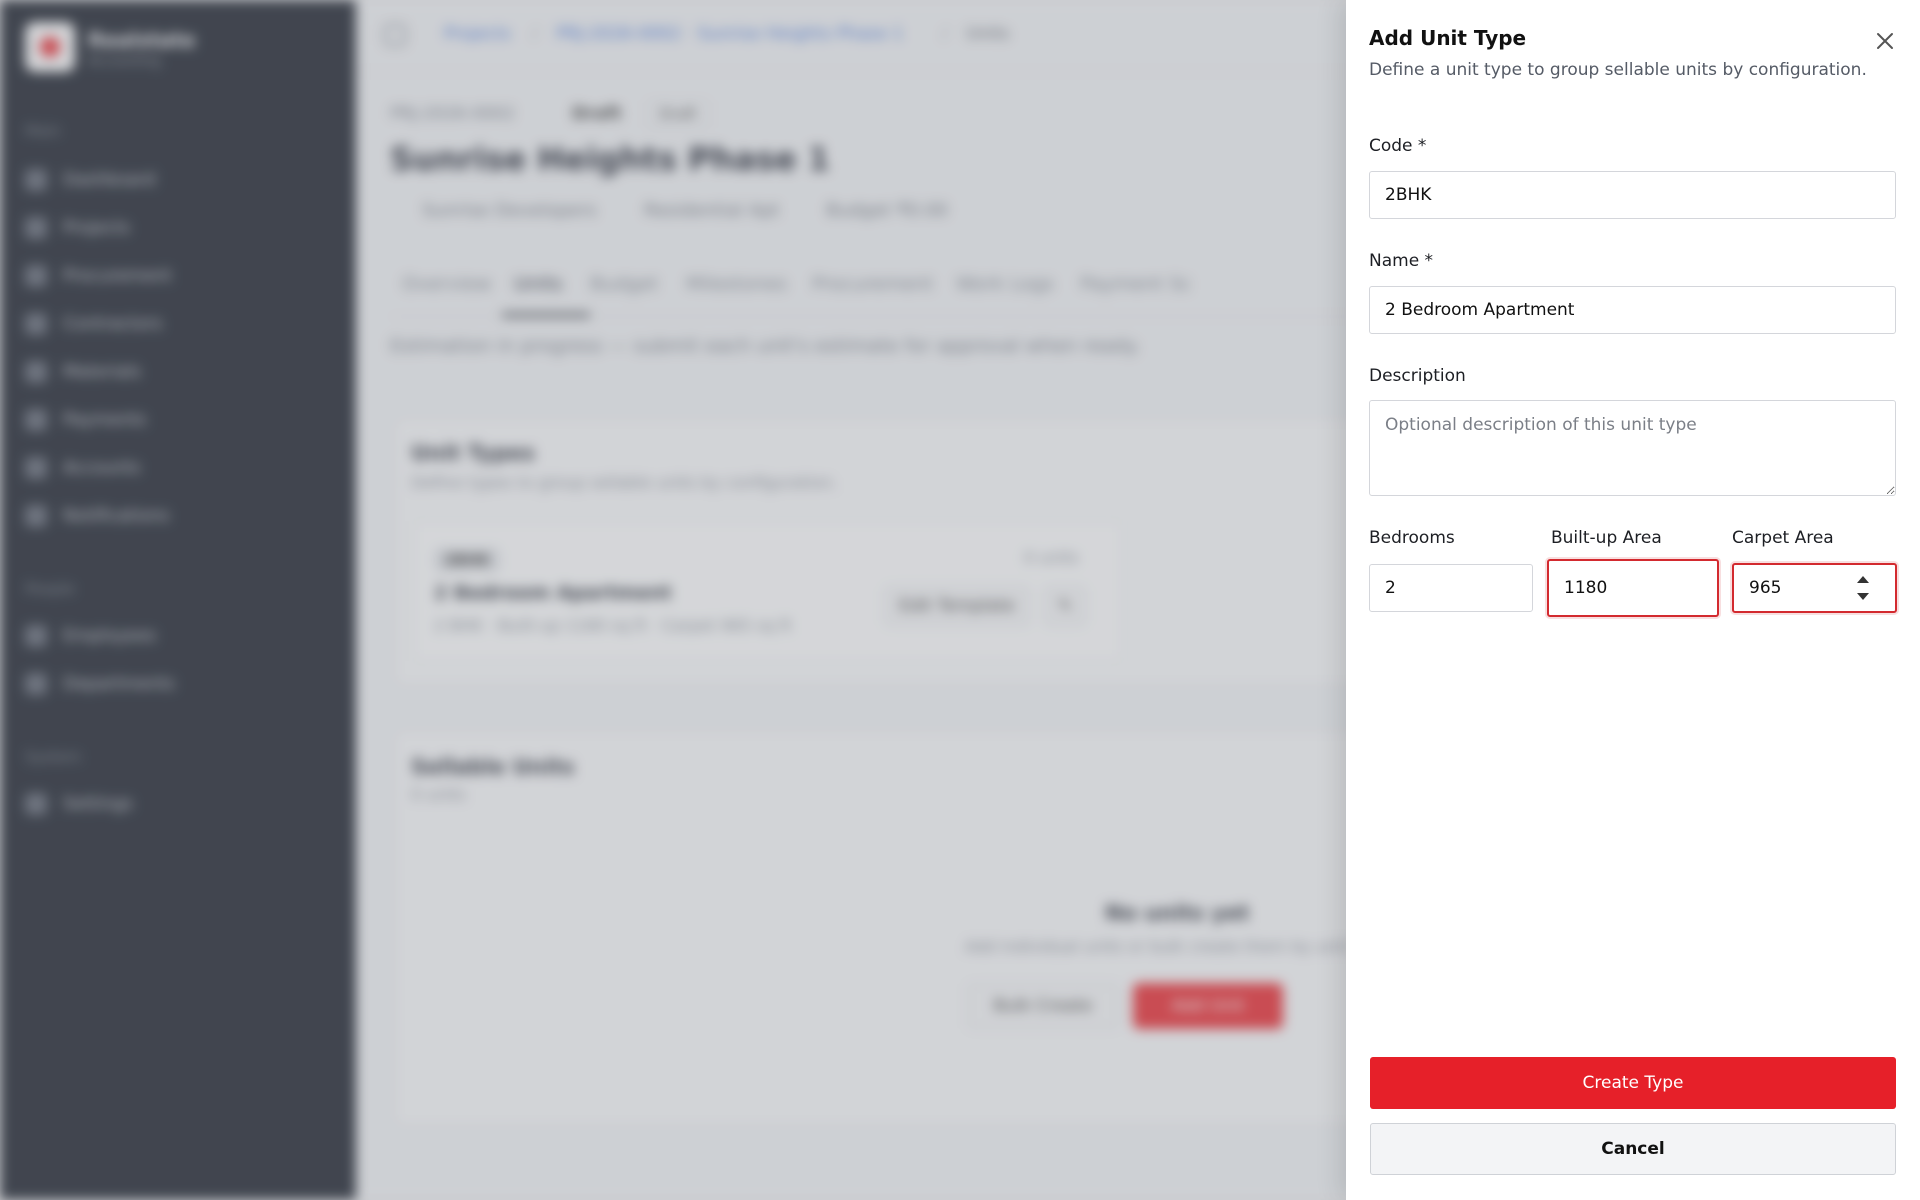 This screenshot has height=1200, width=1920. Describe the element at coordinates (1448, 38) in the screenshot. I see `panel-title: Add Unit Type` at that location.